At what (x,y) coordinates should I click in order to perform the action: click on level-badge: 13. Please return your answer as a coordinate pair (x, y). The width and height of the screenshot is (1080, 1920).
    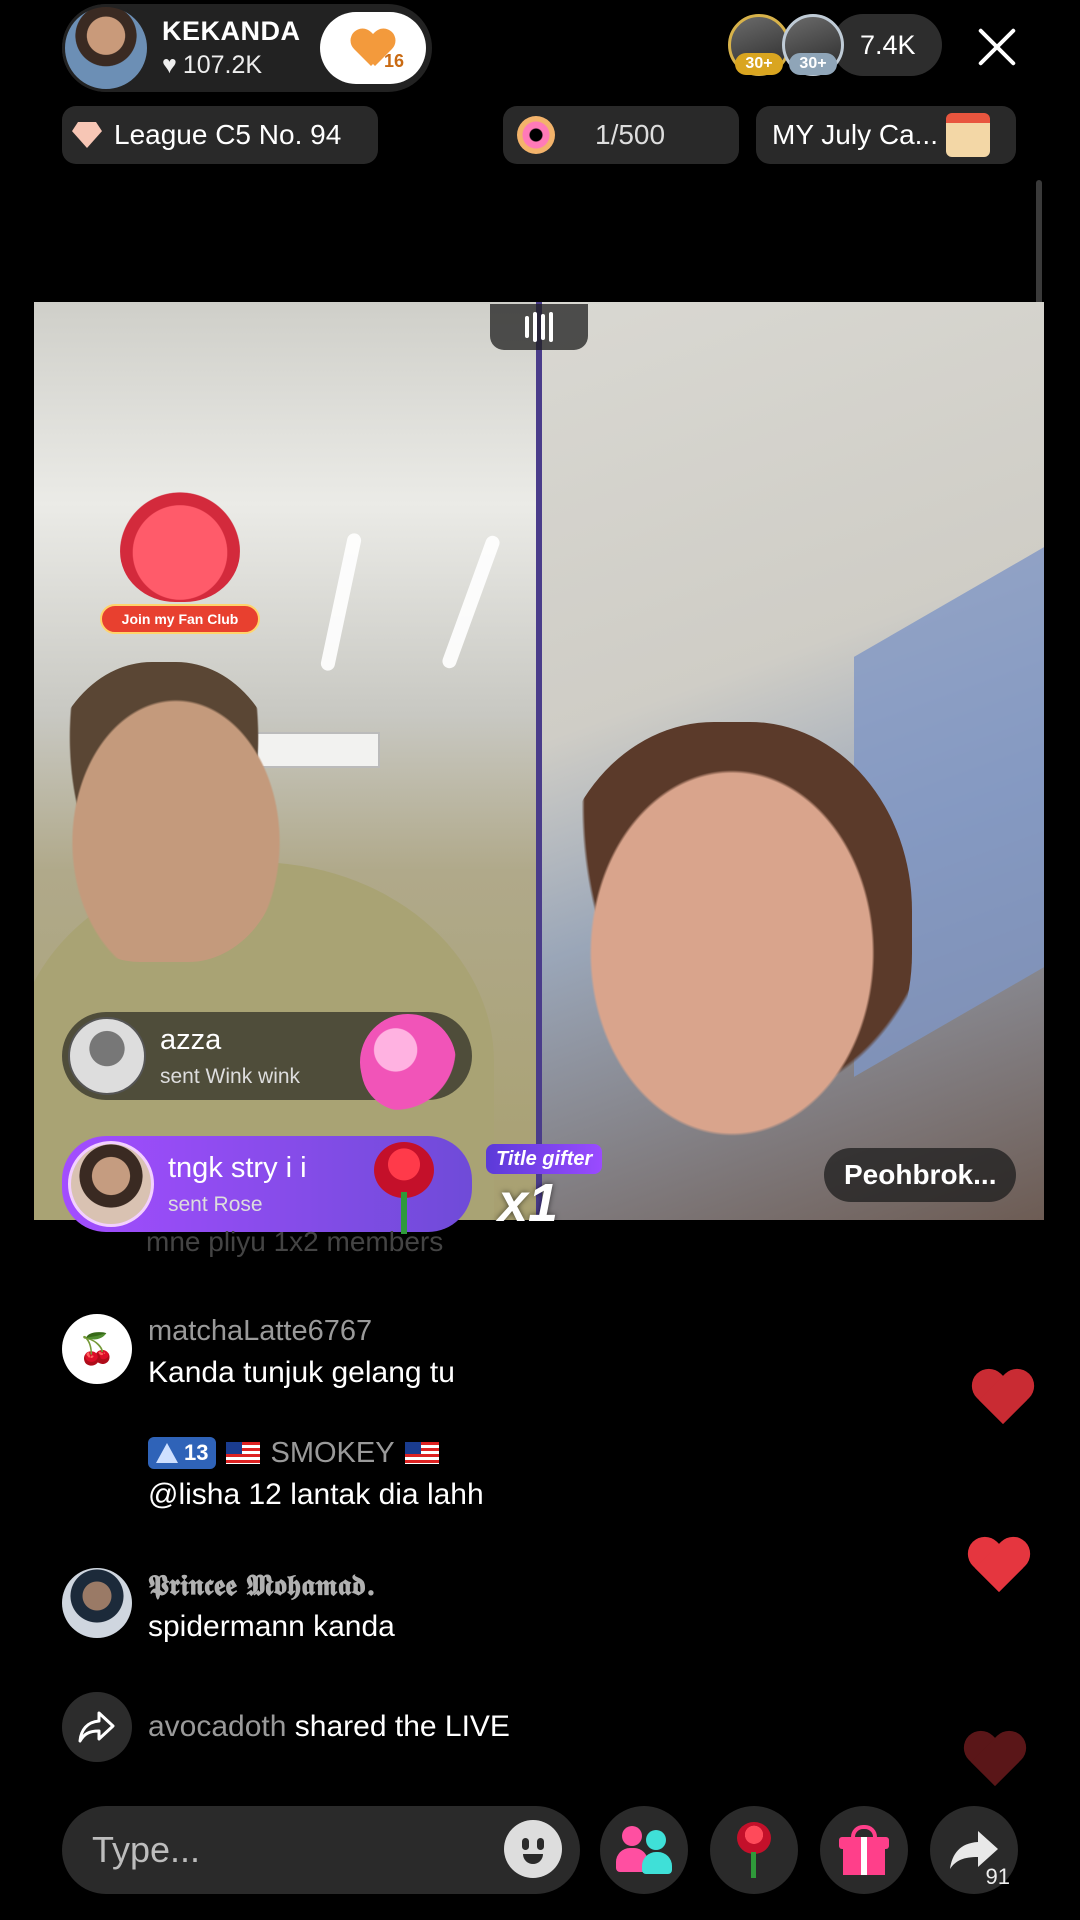
    Looking at the image, I should click on (182, 1453).